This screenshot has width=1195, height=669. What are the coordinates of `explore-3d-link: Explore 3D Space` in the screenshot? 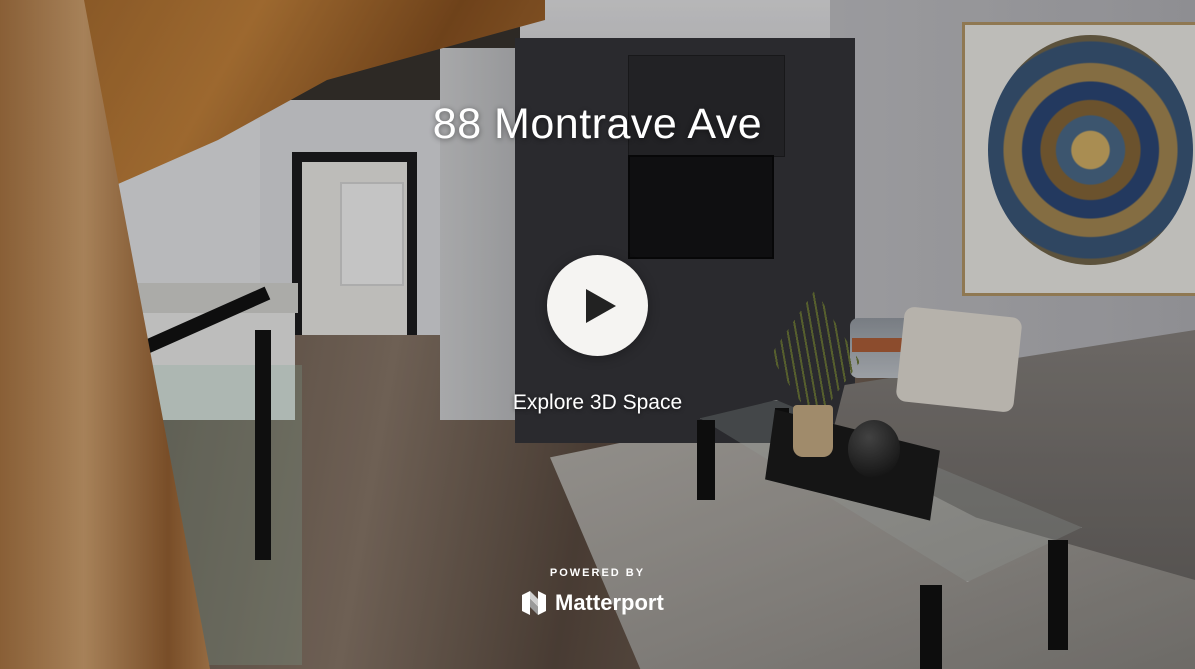 It's located at (597, 403).